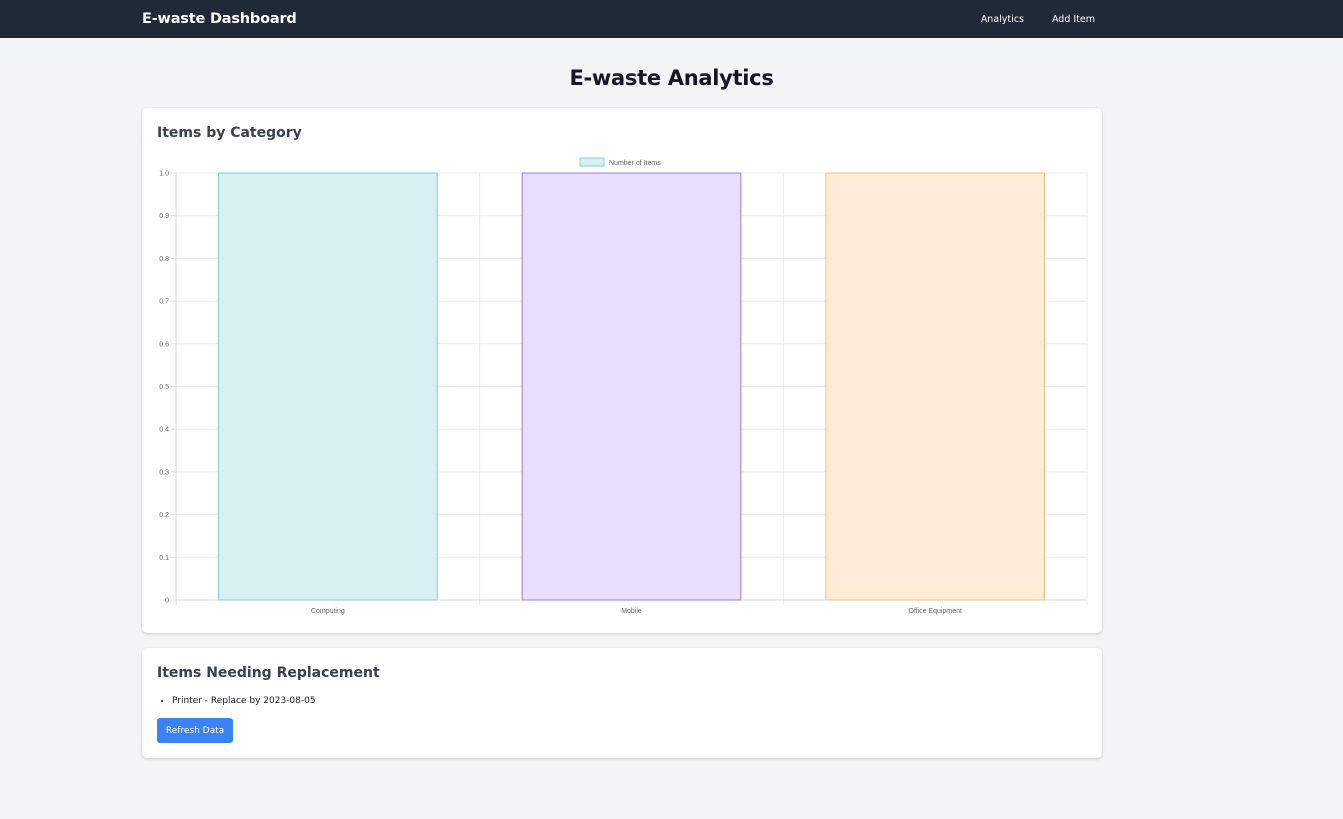 This screenshot has width=1343, height=819. I want to click on brand-title: E-waste Dashboard, so click(219, 19).